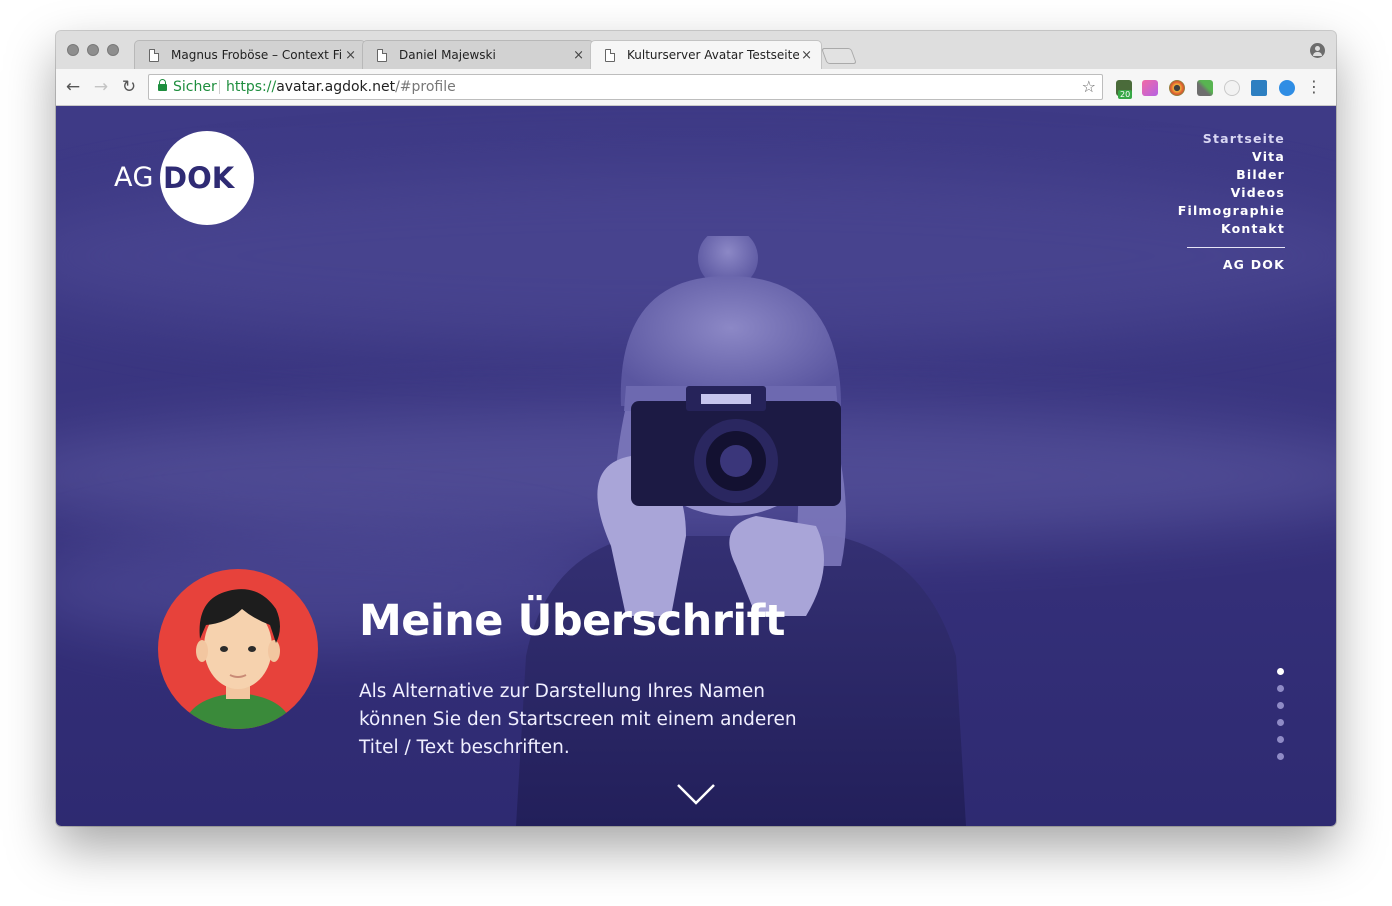  What do you see at coordinates (1231, 229) in the screenshot?
I see `nav-kontakt: Kontakt` at bounding box center [1231, 229].